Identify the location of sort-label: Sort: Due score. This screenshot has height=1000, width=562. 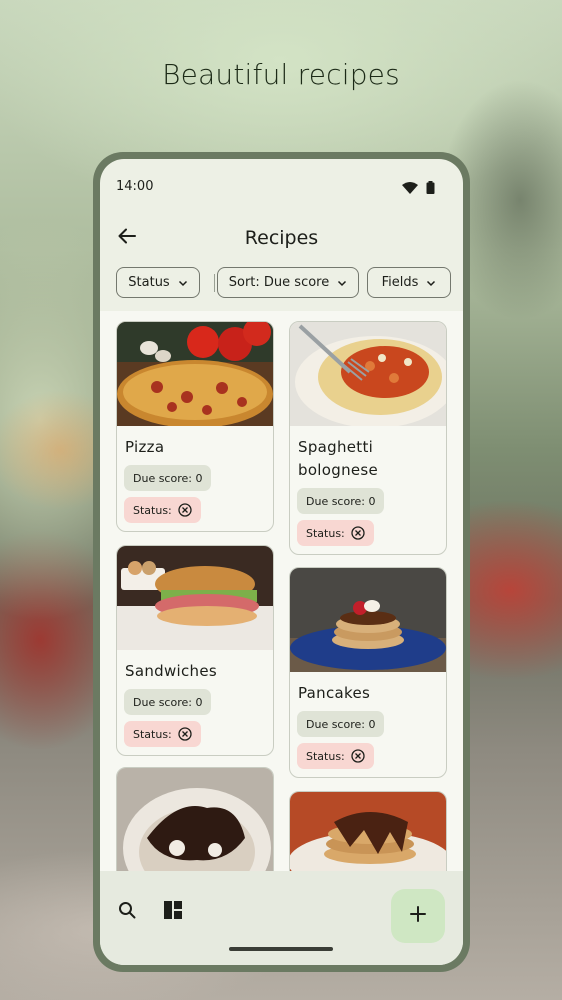
(279, 282).